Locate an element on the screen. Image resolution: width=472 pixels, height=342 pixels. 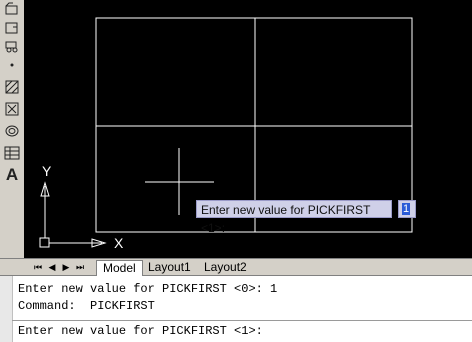
region-icon is located at coordinates (12, 131).